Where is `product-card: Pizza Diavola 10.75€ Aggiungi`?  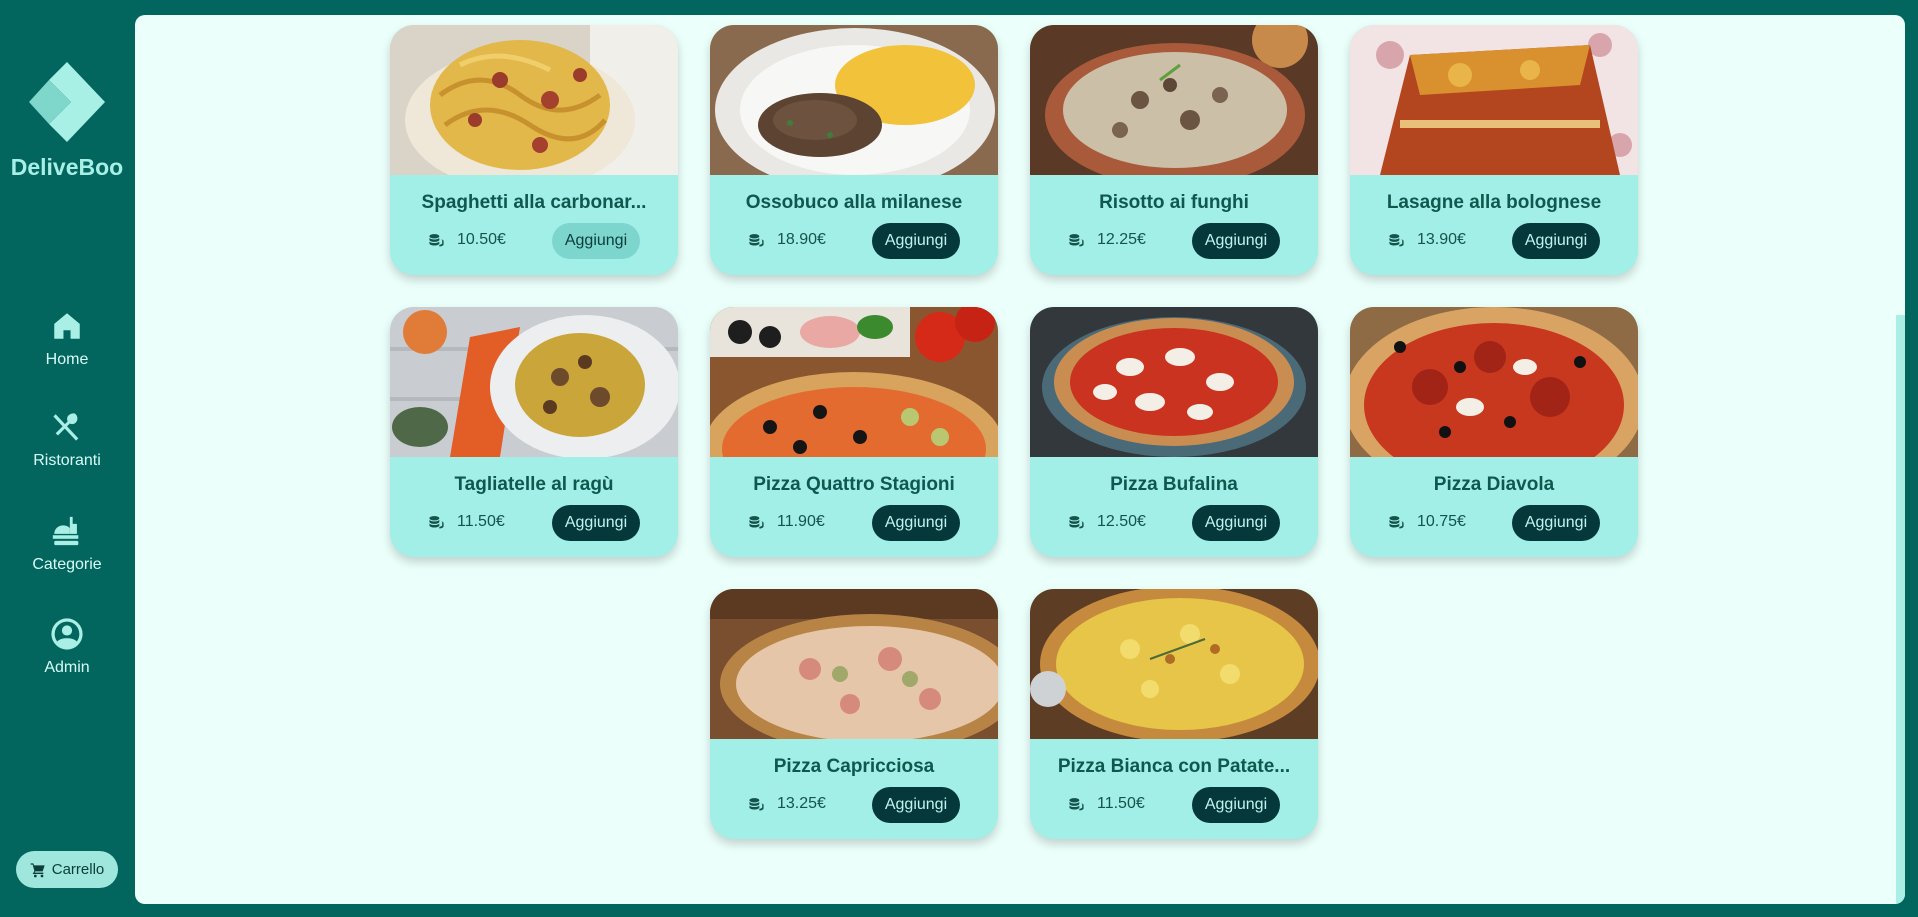
product-card: Pizza Diavola 10.75€ Aggiungi is located at coordinates (1494, 432).